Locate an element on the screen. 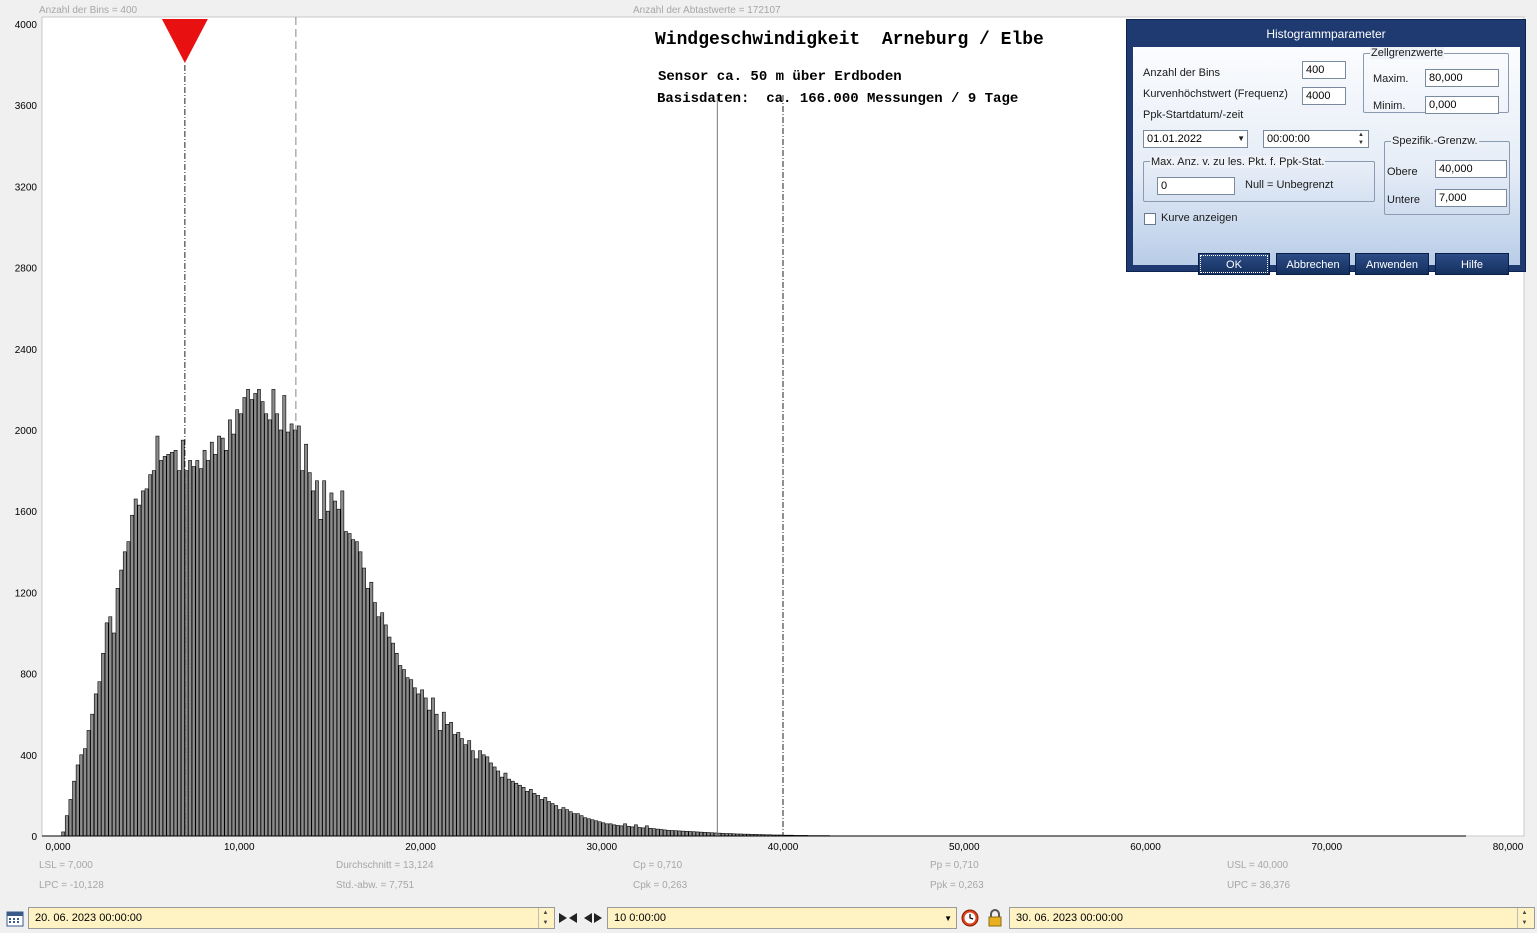 This screenshot has width=1537, height=933. bins-count-field-label: Anzahl der Bins is located at coordinates (1182, 73).